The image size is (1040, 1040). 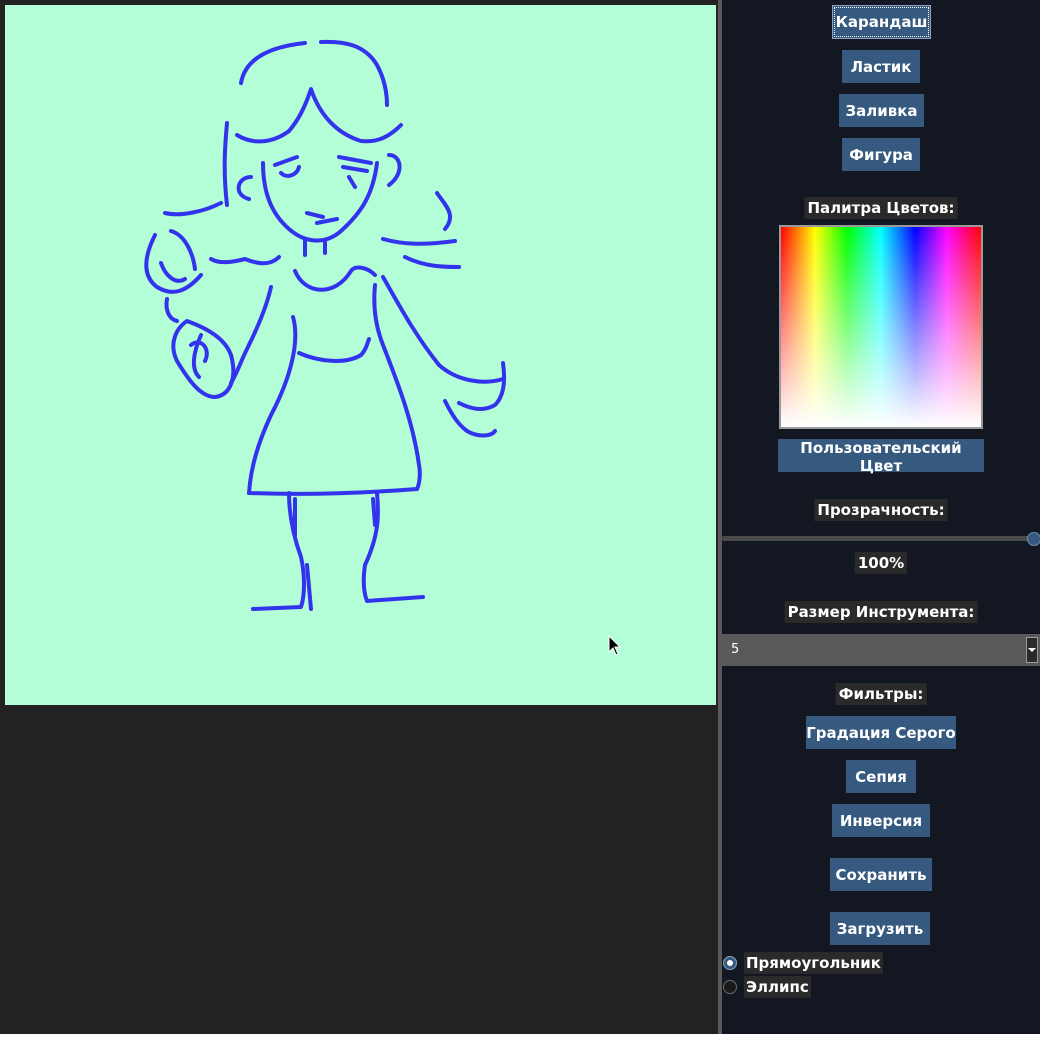 What do you see at coordinates (813, 963) in the screenshot?
I see `rectangle-label: Прямоугольник` at bounding box center [813, 963].